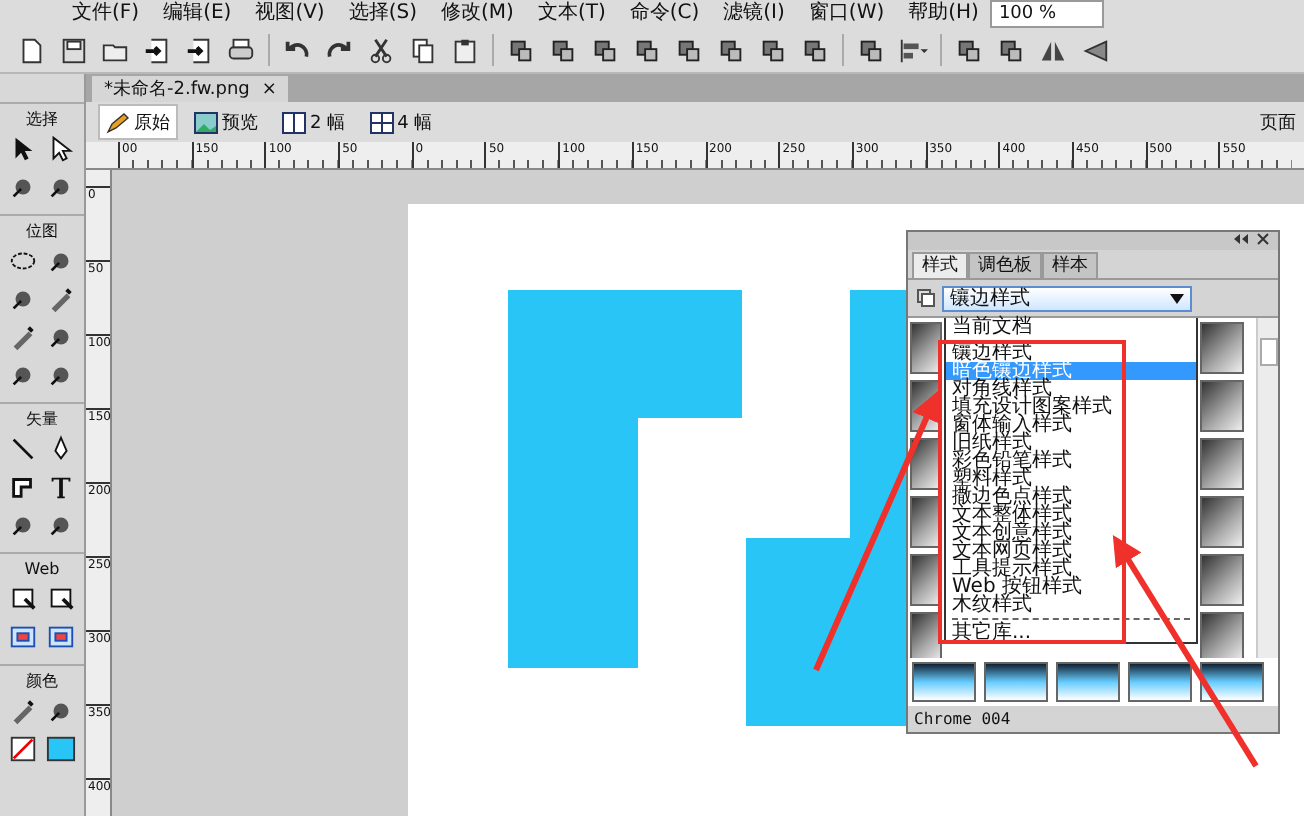 This screenshot has width=1304, height=816. What do you see at coordinates (23, 599) in the screenshot?
I see `hotspot-icon` at bounding box center [23, 599].